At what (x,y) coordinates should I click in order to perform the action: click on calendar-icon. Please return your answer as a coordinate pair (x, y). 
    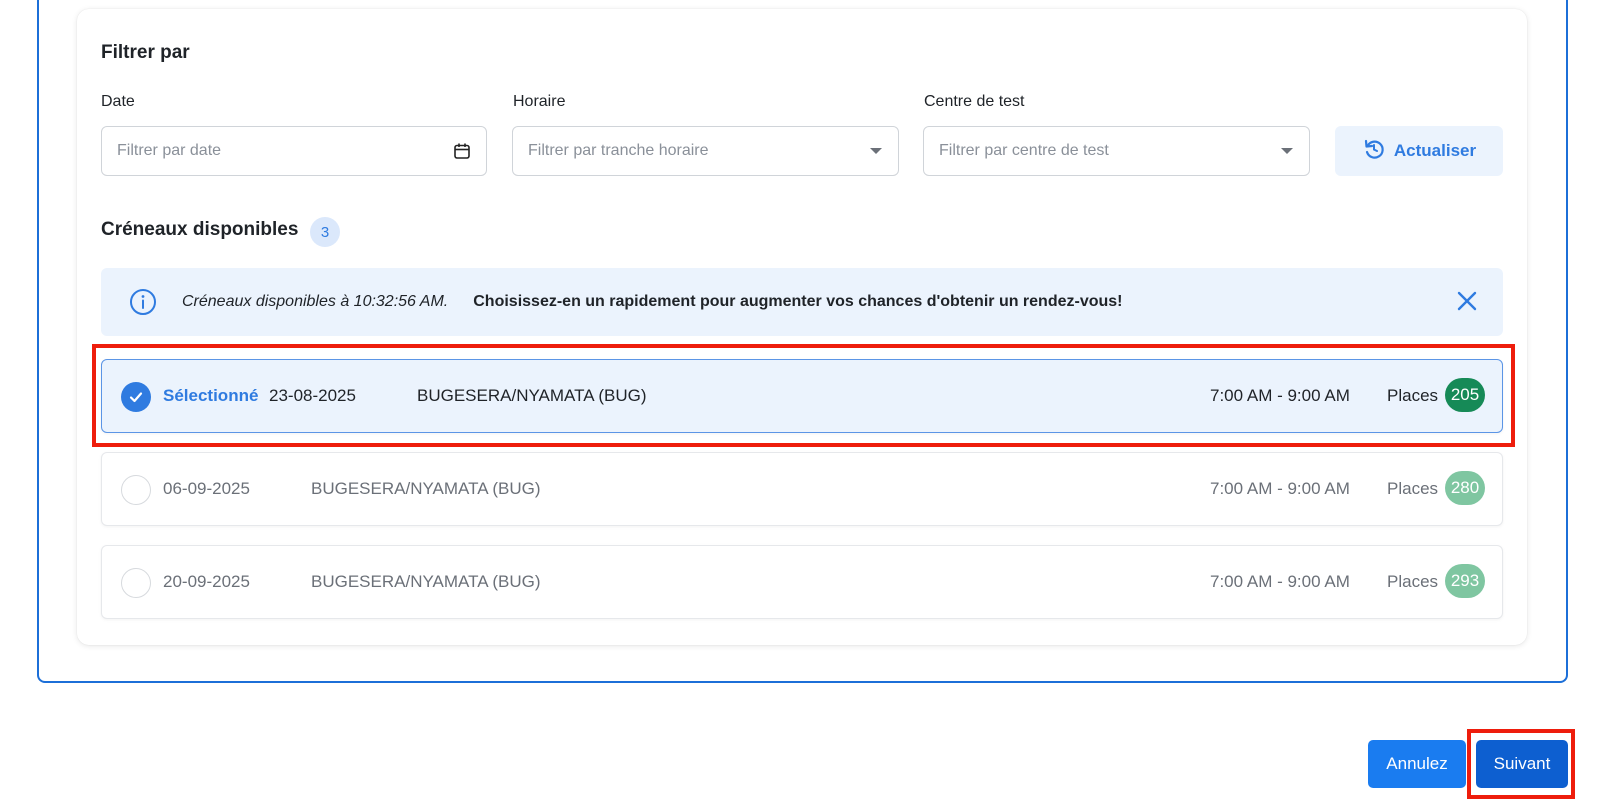
    Looking at the image, I should click on (462, 151).